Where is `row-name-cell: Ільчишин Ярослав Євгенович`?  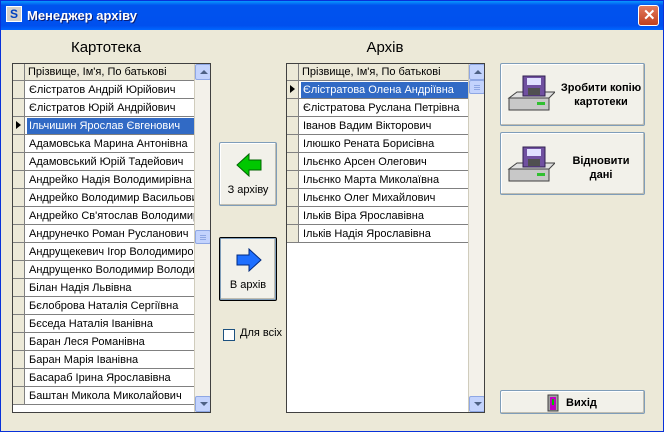 row-name-cell: Ільчишин Ярослав Євгенович is located at coordinates (110, 126).